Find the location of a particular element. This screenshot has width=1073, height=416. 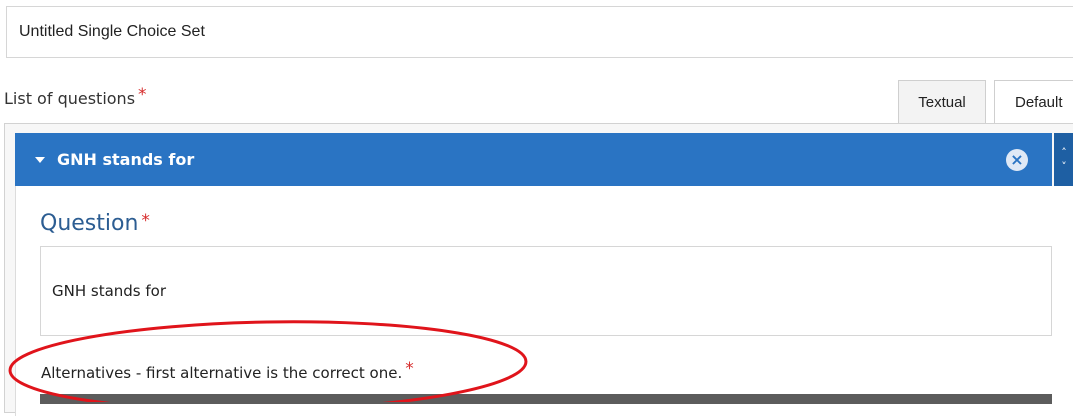

alternatives-list-bar is located at coordinates (546, 399).